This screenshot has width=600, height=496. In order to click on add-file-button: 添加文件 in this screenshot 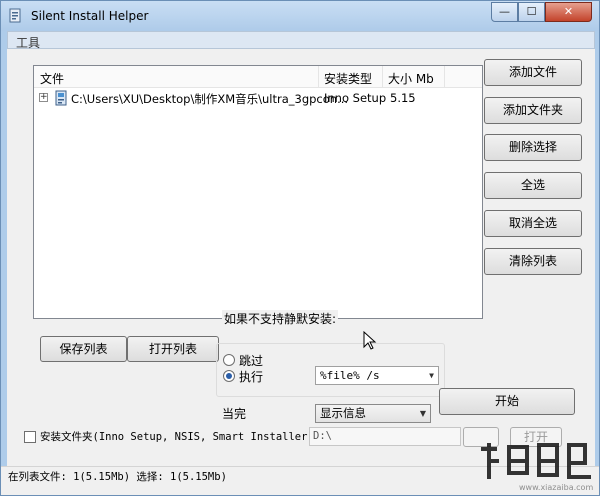, I will do `click(533, 72)`.